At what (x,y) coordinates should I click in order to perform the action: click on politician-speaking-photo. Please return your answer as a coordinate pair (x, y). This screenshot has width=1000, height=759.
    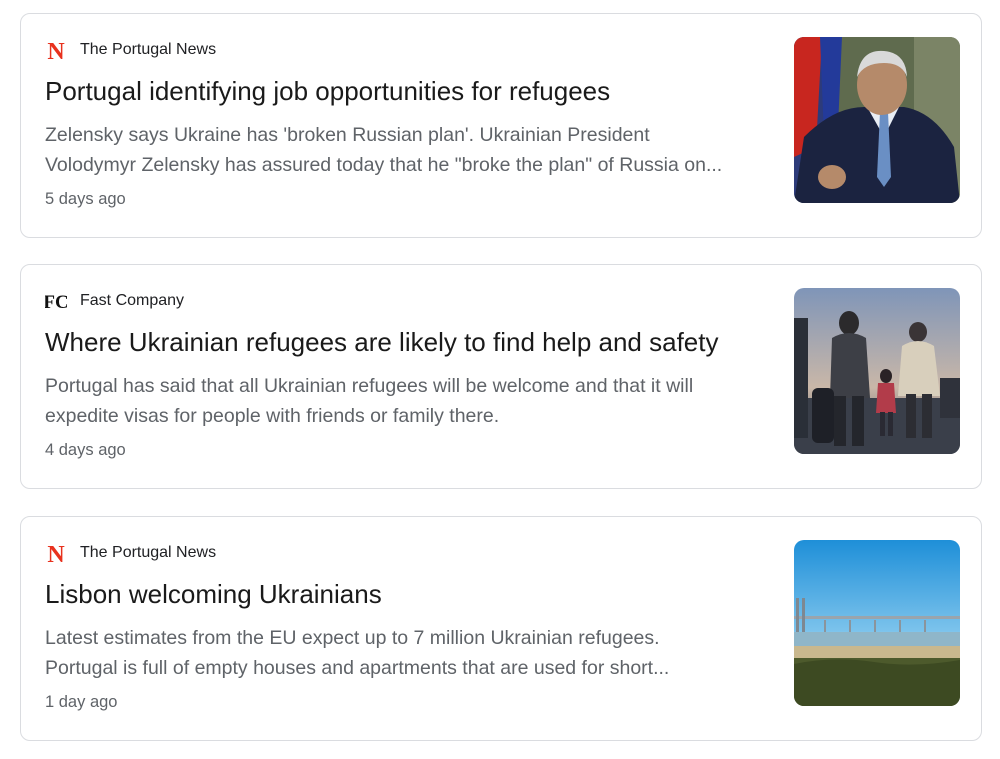
    Looking at the image, I should click on (877, 120).